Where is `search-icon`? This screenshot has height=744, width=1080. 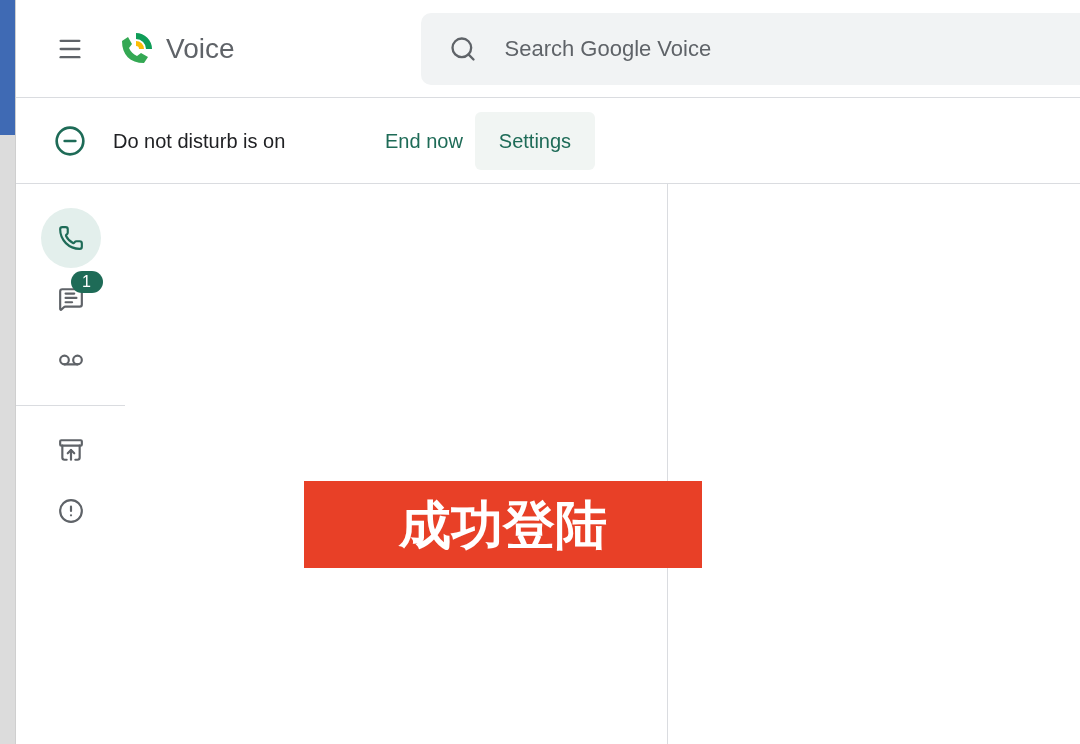 search-icon is located at coordinates (462, 48).